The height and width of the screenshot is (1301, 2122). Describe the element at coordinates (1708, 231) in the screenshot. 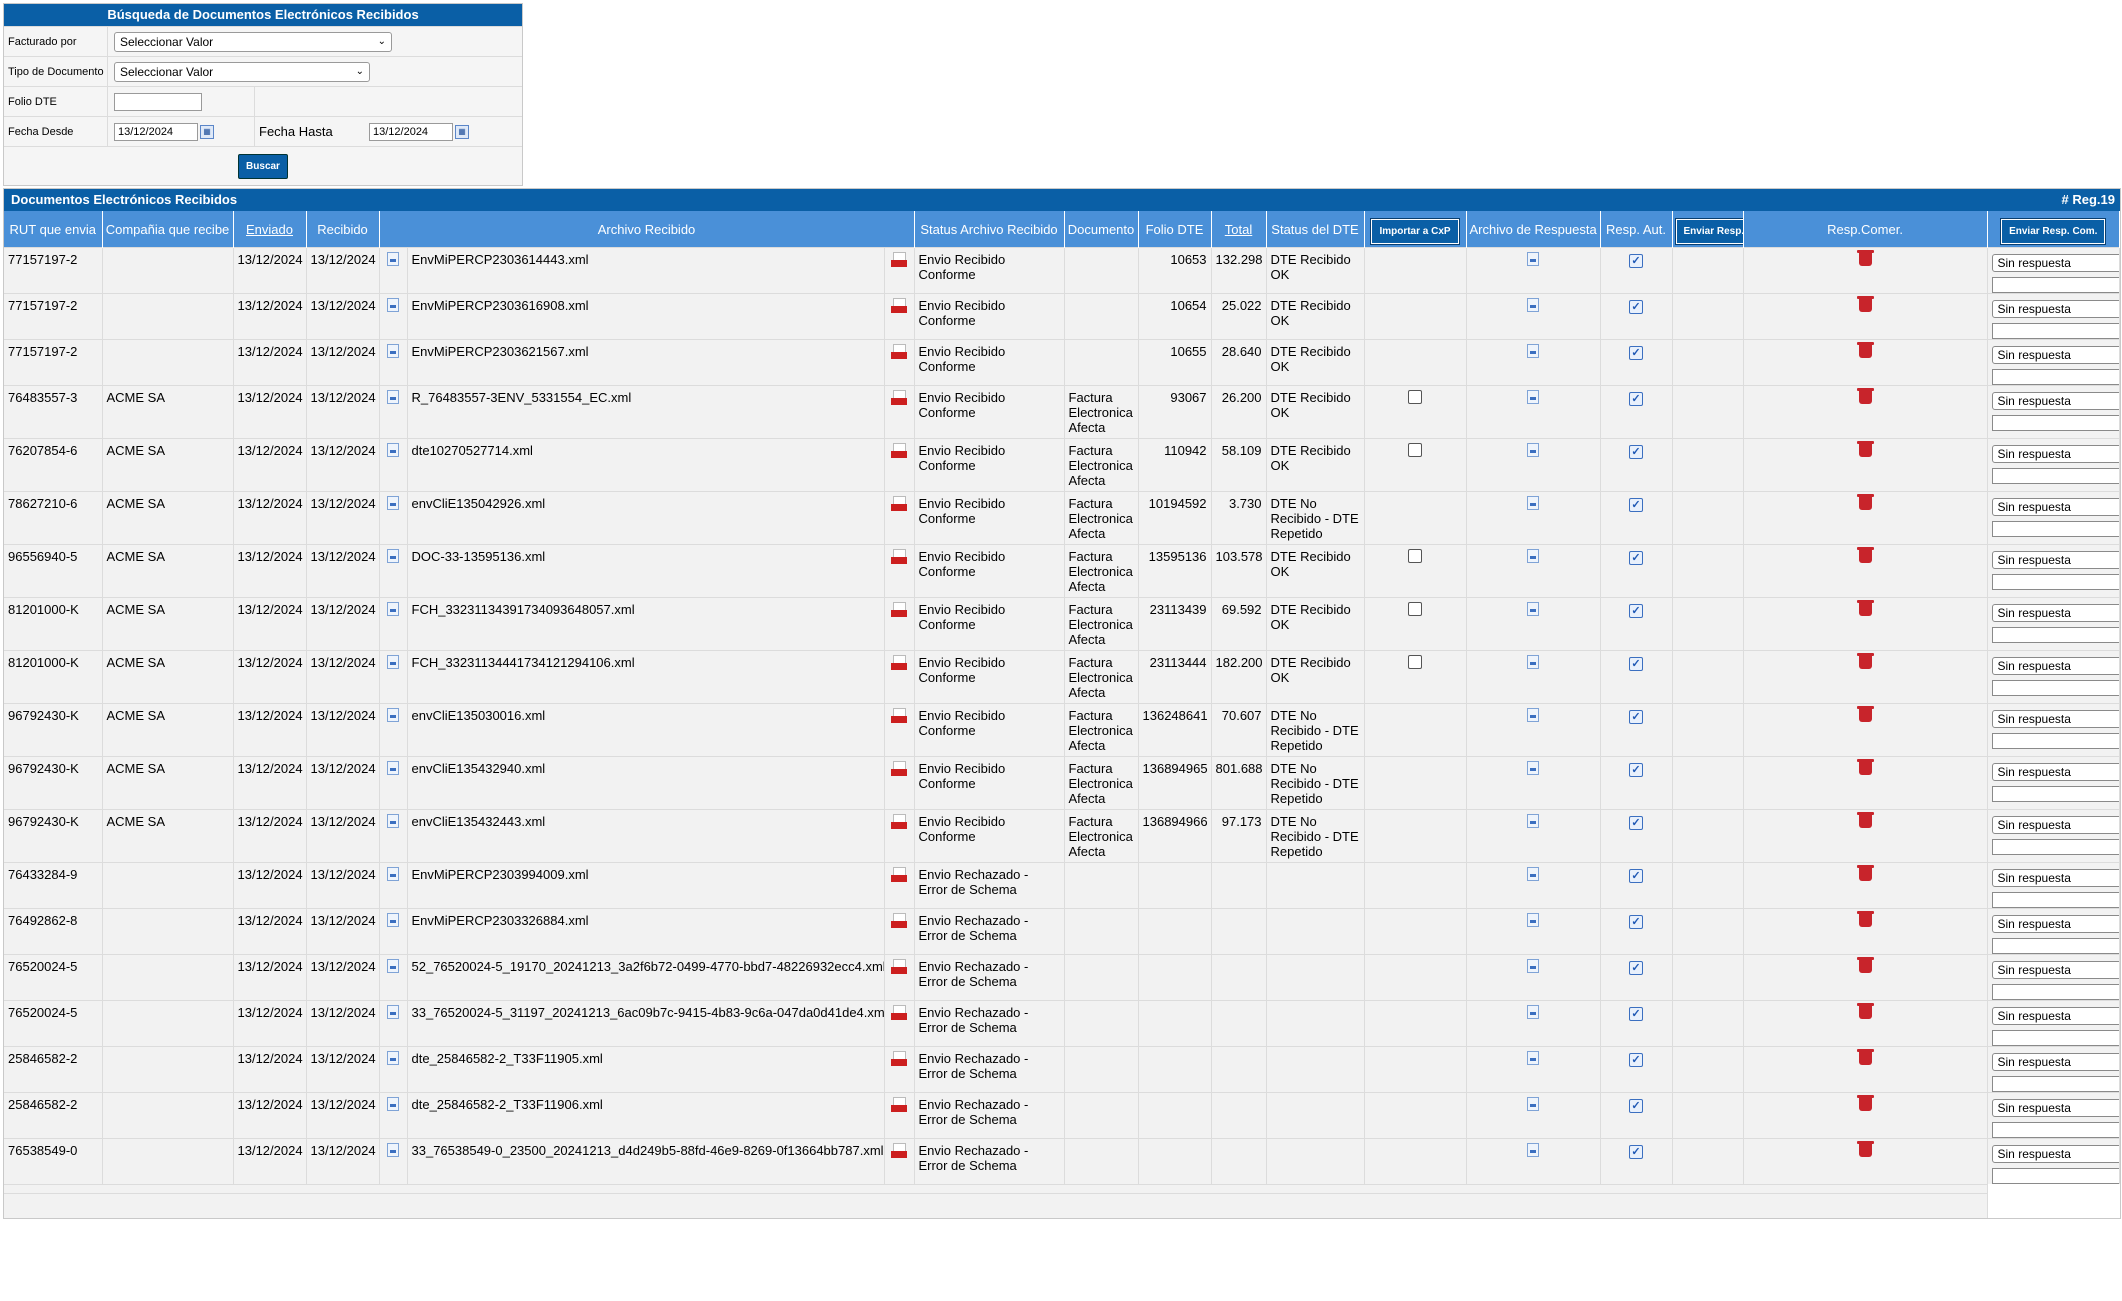

I see `enviar-resp-aut-button: Enviar Resp. Aut.` at that location.